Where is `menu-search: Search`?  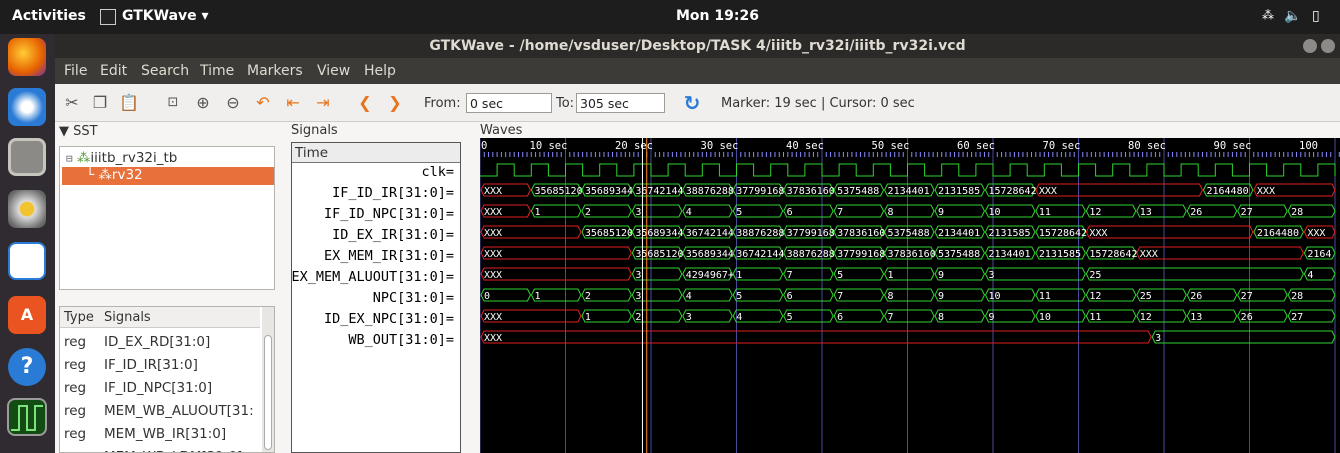 menu-search: Search is located at coordinates (165, 71).